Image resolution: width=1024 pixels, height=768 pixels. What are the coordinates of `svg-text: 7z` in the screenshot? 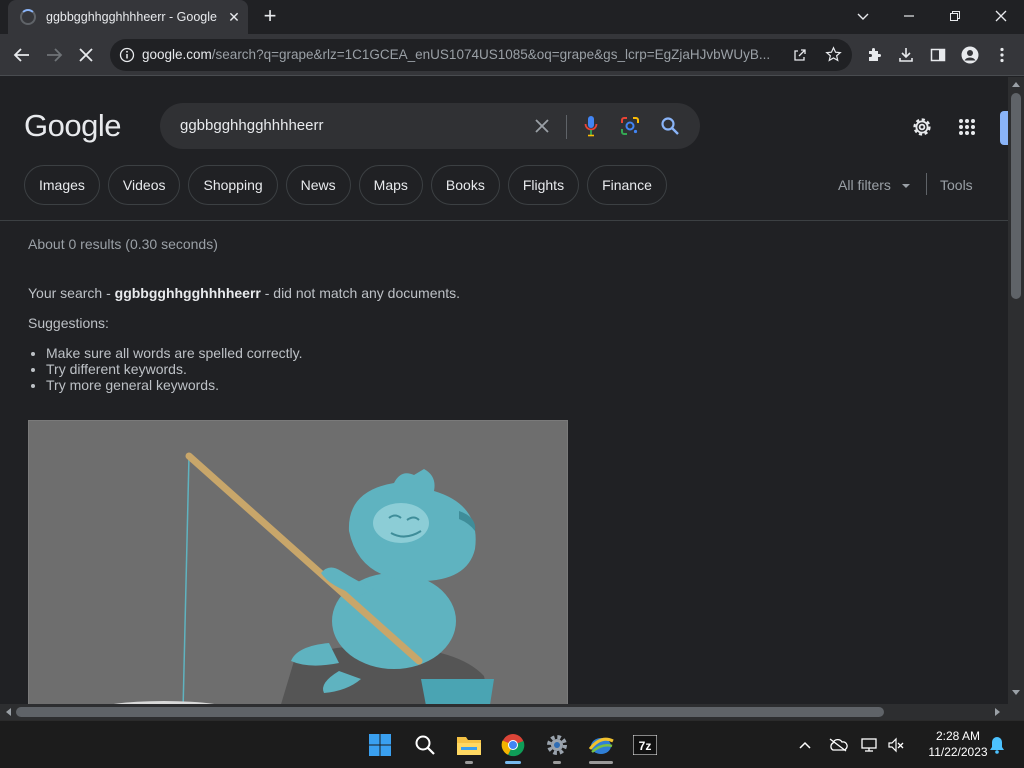 It's located at (645, 746).